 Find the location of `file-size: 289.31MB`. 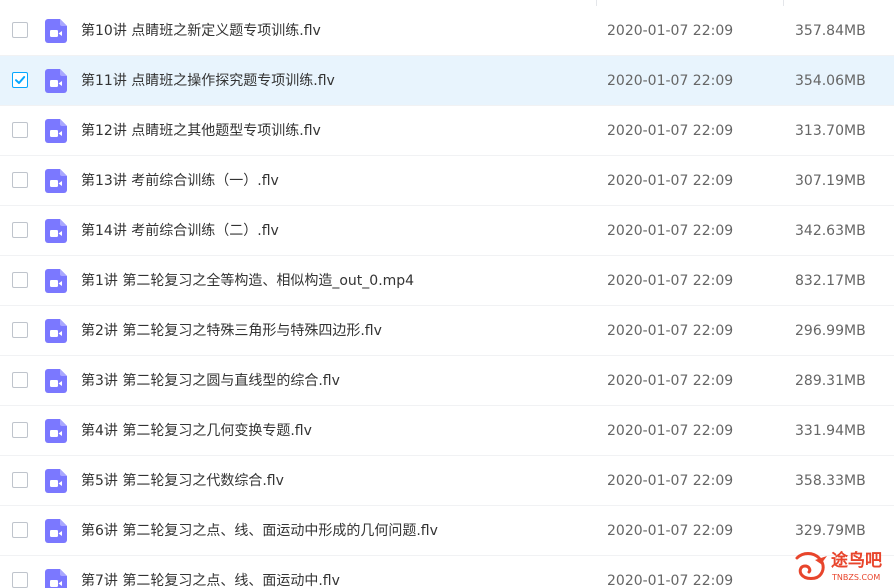

file-size: 289.31MB is located at coordinates (830, 381).